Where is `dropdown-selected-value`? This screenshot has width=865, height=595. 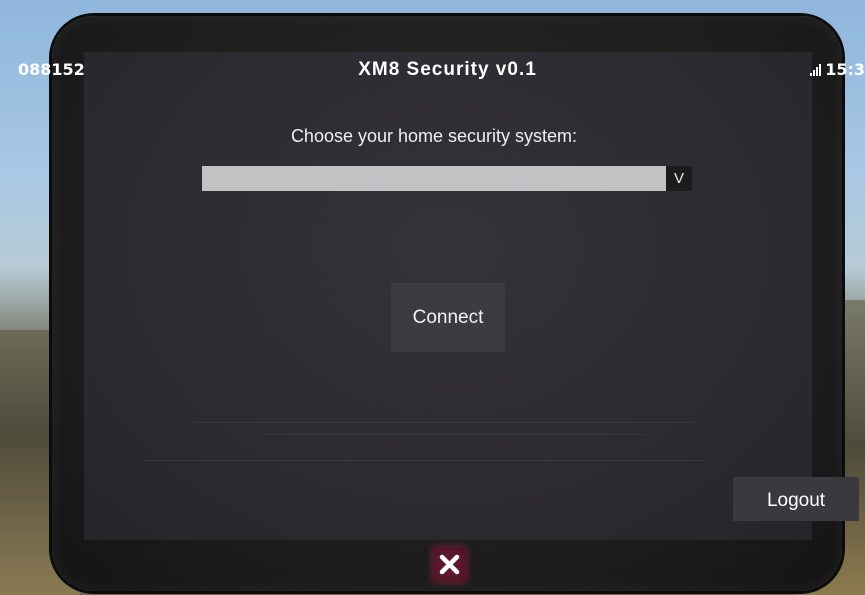
dropdown-selected-value is located at coordinates (435, 178).